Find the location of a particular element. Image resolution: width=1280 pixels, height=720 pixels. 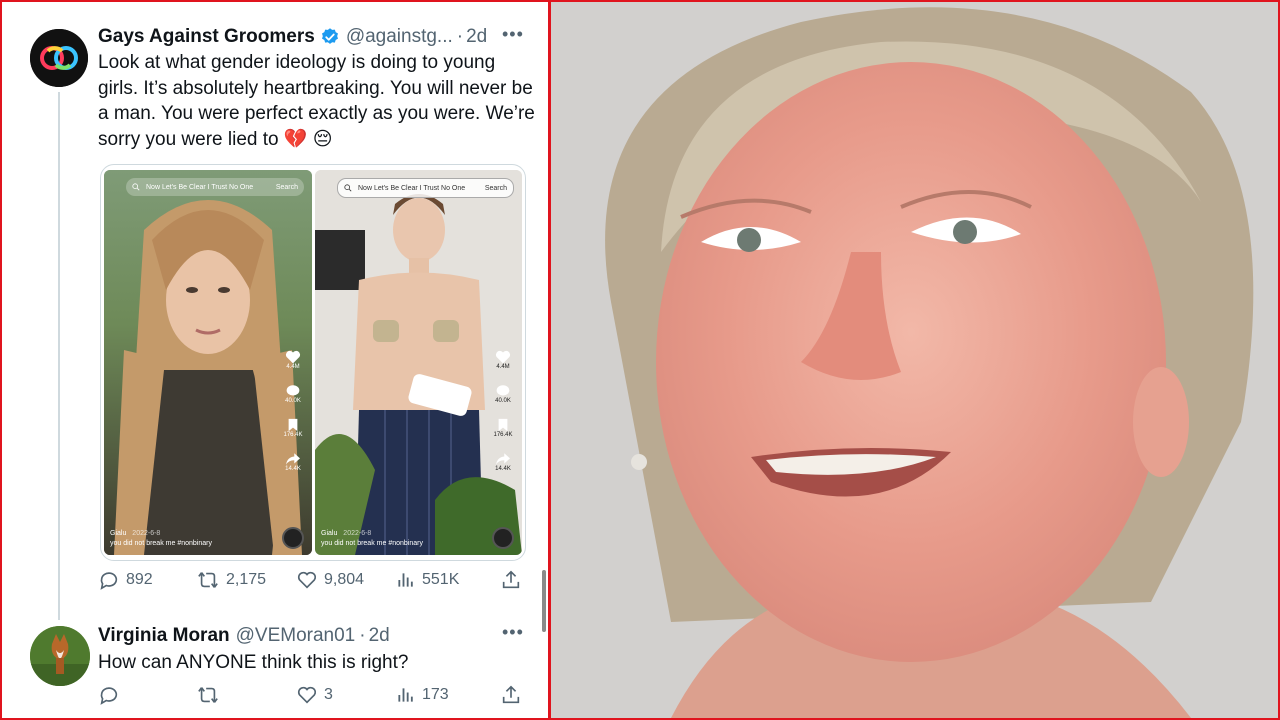

reply-text: How can ANYONE think this is right? is located at coordinates (253, 662).